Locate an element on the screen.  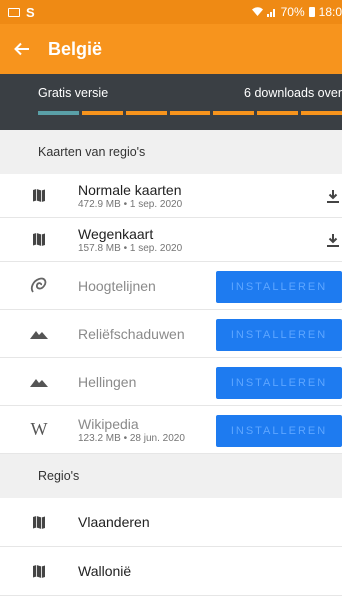
status-bar: S 70% 18:0 is located at coordinates (171, 12).